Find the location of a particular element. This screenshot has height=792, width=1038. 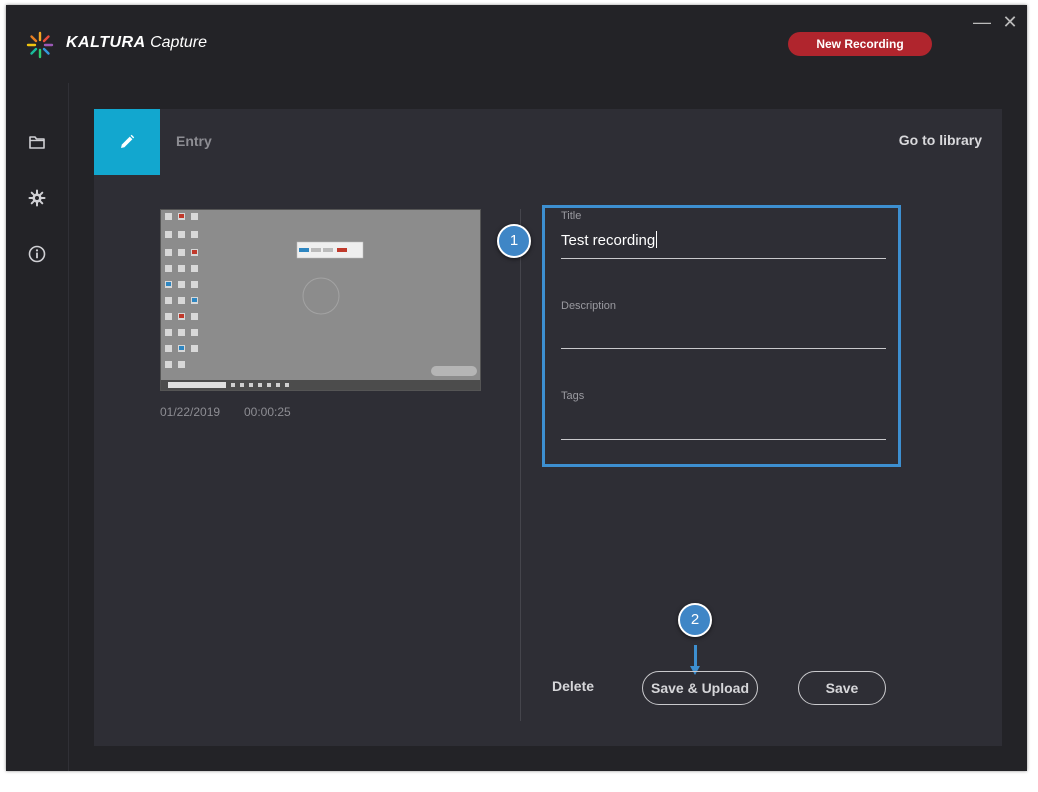

folder-icon is located at coordinates (37, 142).